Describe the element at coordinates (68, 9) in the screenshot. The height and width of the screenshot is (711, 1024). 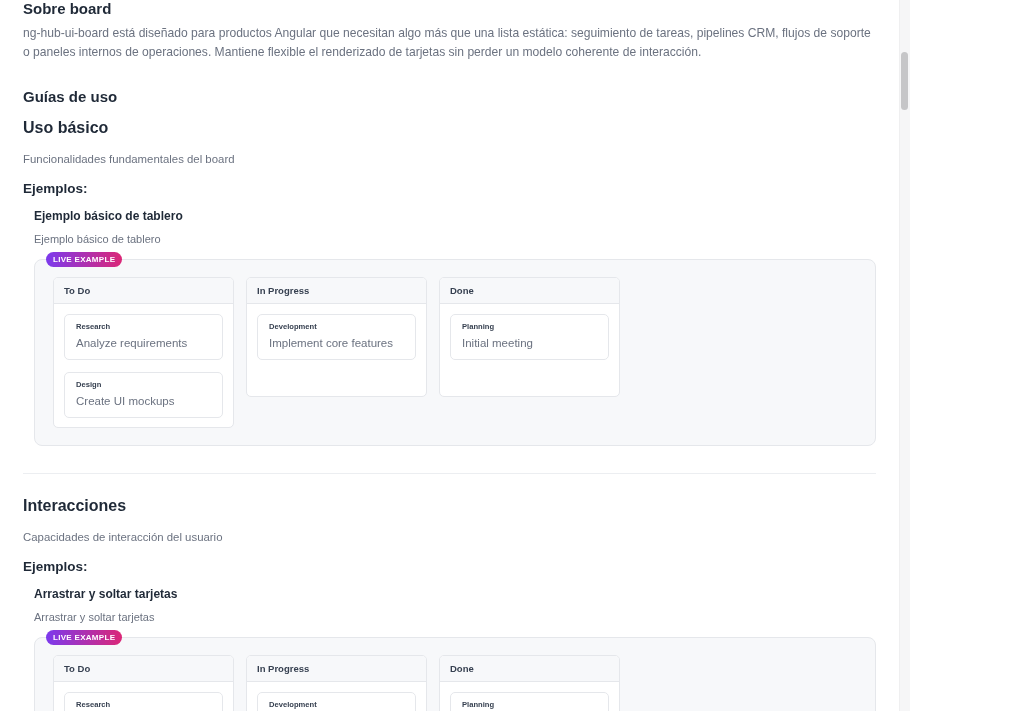
I see `section-title: Sobre board` at that location.